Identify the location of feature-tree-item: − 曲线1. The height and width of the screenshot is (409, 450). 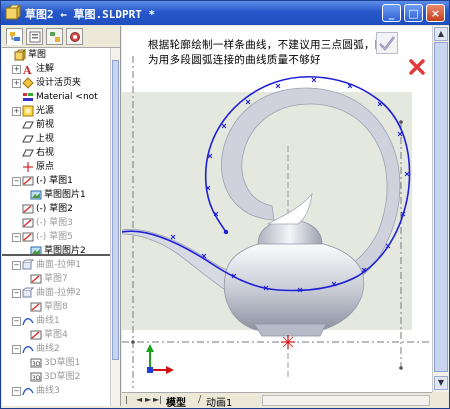
(56, 321).